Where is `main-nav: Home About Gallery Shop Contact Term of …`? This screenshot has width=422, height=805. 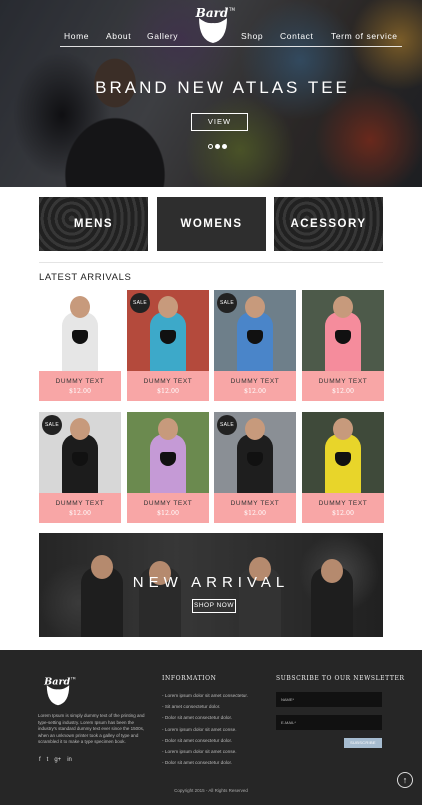
main-nav: Home About Gallery Shop Contact Term of … is located at coordinates (211, 38).